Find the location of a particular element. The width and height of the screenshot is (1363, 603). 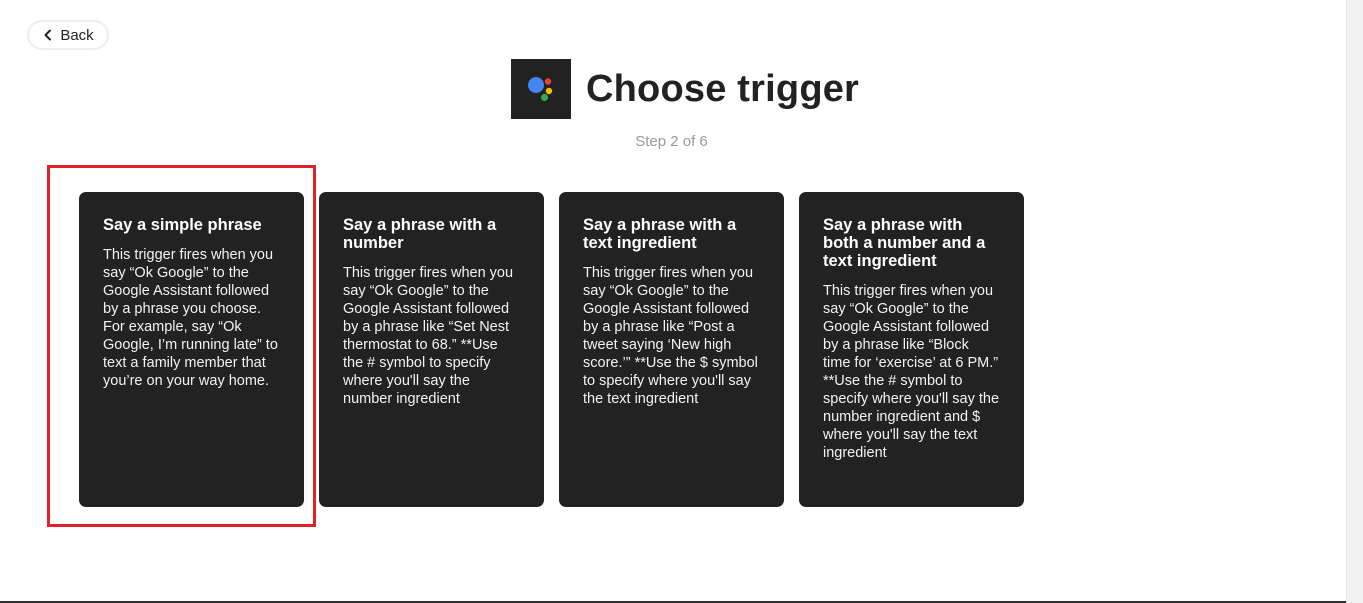

card-title: Say a simple phrase is located at coordinates (182, 225).